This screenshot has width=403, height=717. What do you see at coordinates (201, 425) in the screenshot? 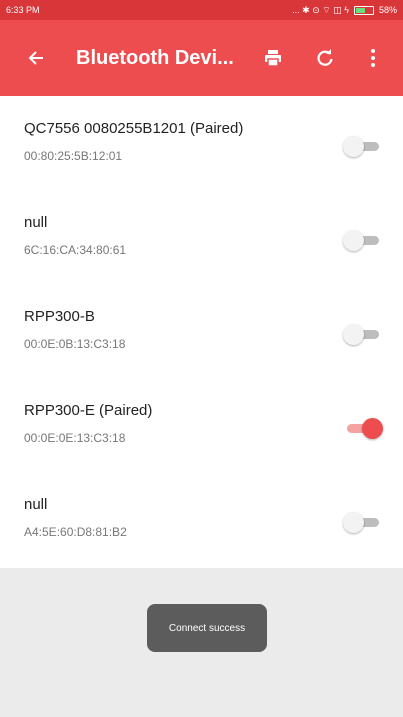
I see `device-row: RPP300-E (Paired) 00:0E:0E:13:C3:18` at bounding box center [201, 425].